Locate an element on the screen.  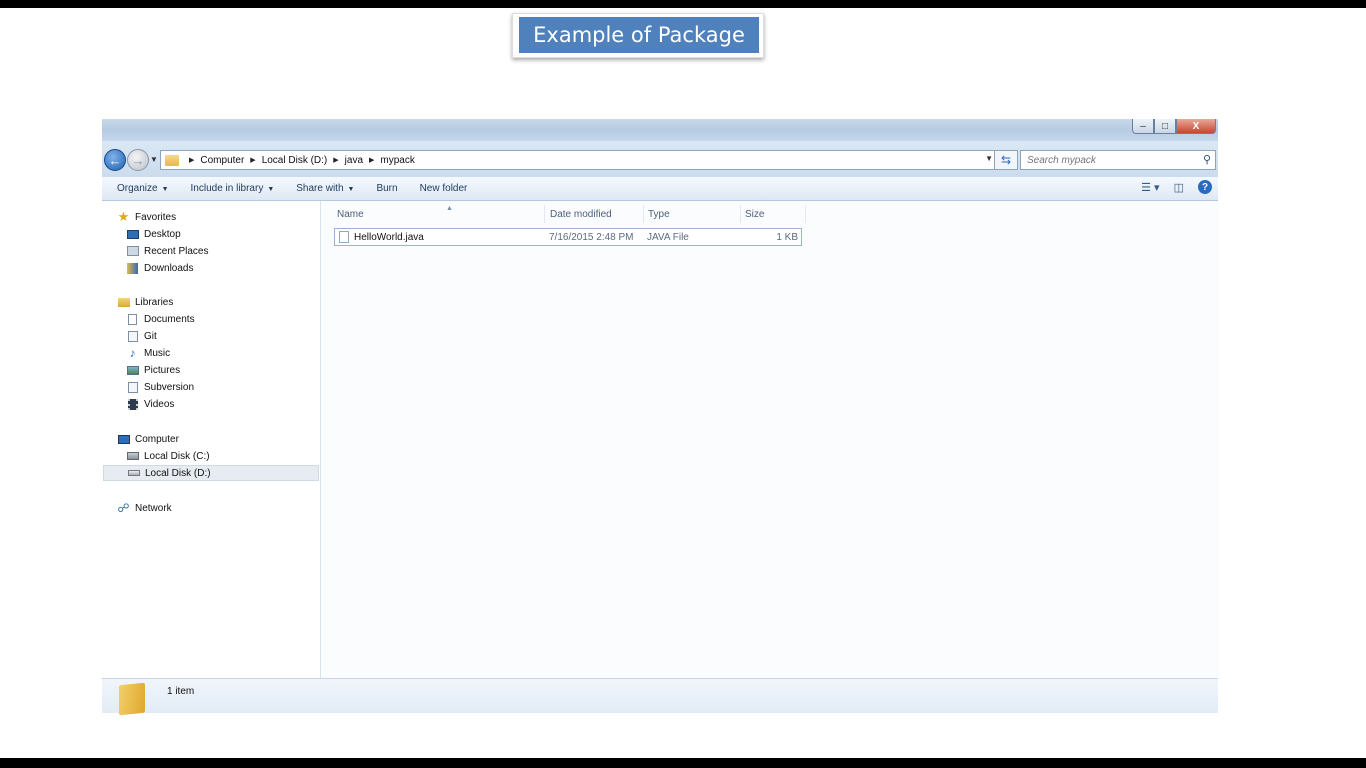
slide-title: Example of Package is located at coordinates (639, 35).